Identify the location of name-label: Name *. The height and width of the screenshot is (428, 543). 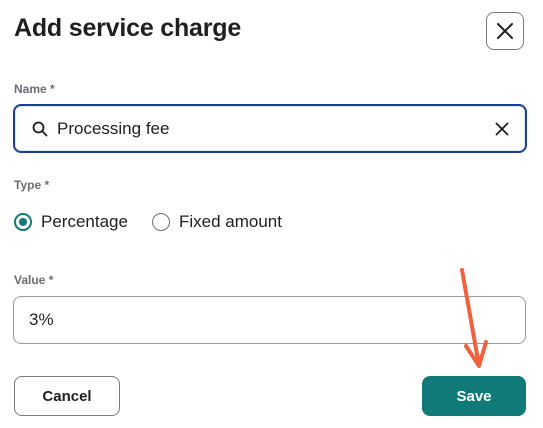
(34, 89).